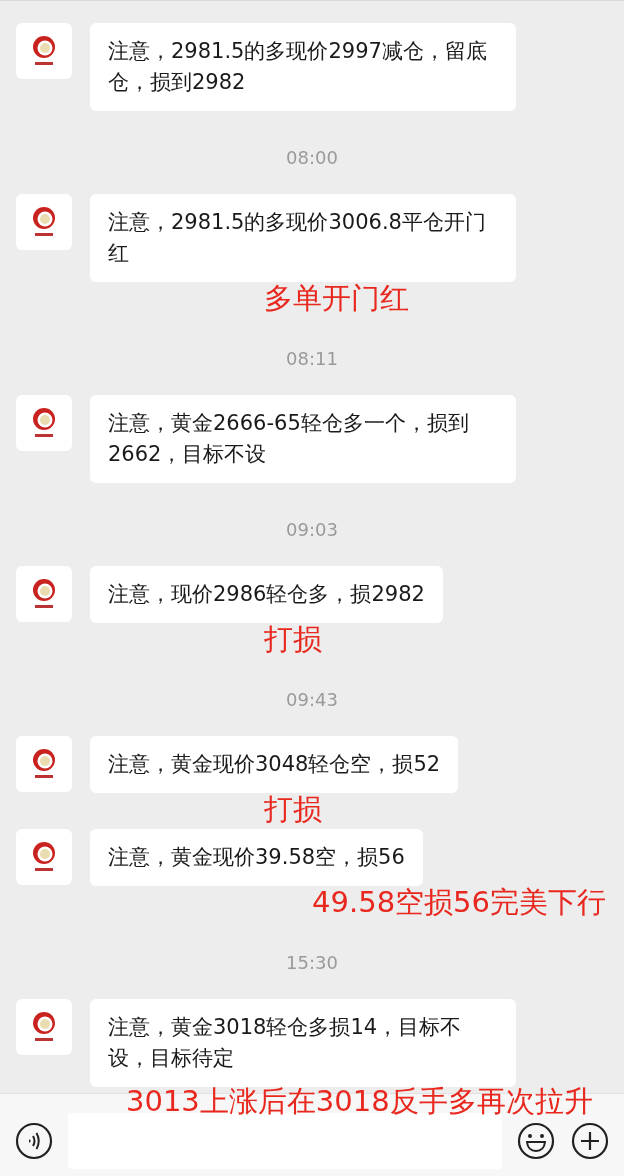 The height and width of the screenshot is (1176, 624). I want to click on message-bubble: 注意，黄金现价3048轻仓空，损52, so click(274, 764).